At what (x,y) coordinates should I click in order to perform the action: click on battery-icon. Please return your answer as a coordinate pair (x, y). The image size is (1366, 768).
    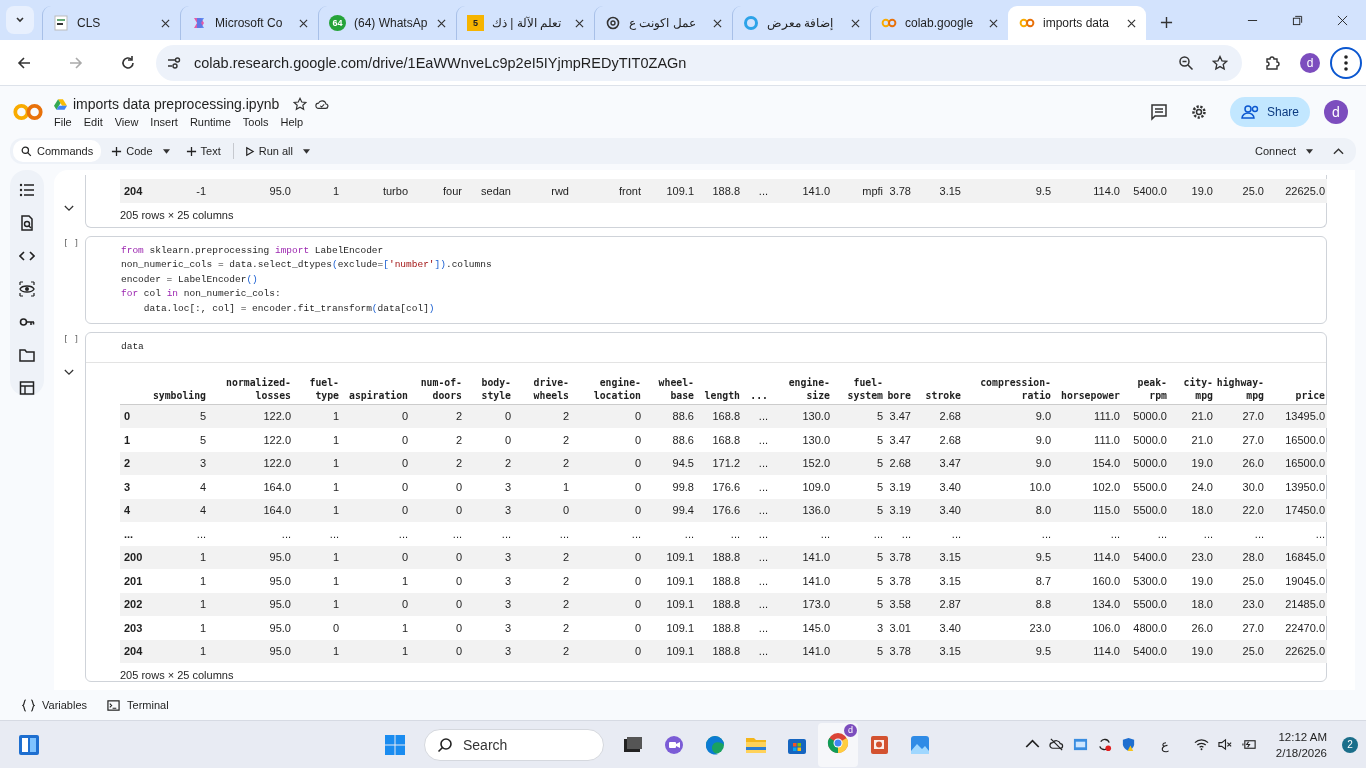
    Looking at the image, I should click on (1249, 744).